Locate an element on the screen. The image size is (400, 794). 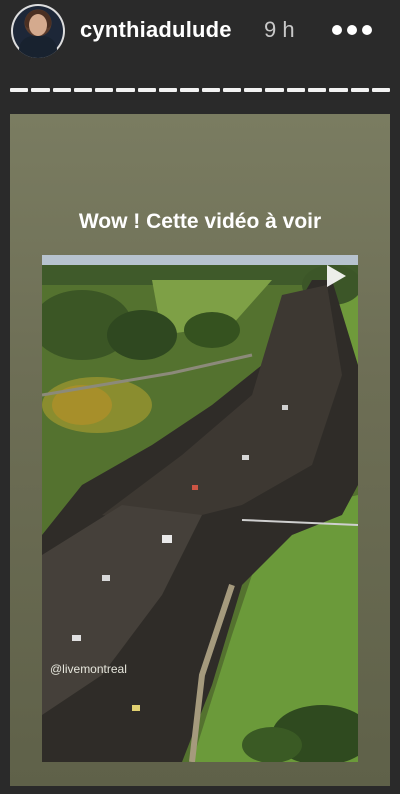
timestamp: 9 h is located at coordinates (279, 29).